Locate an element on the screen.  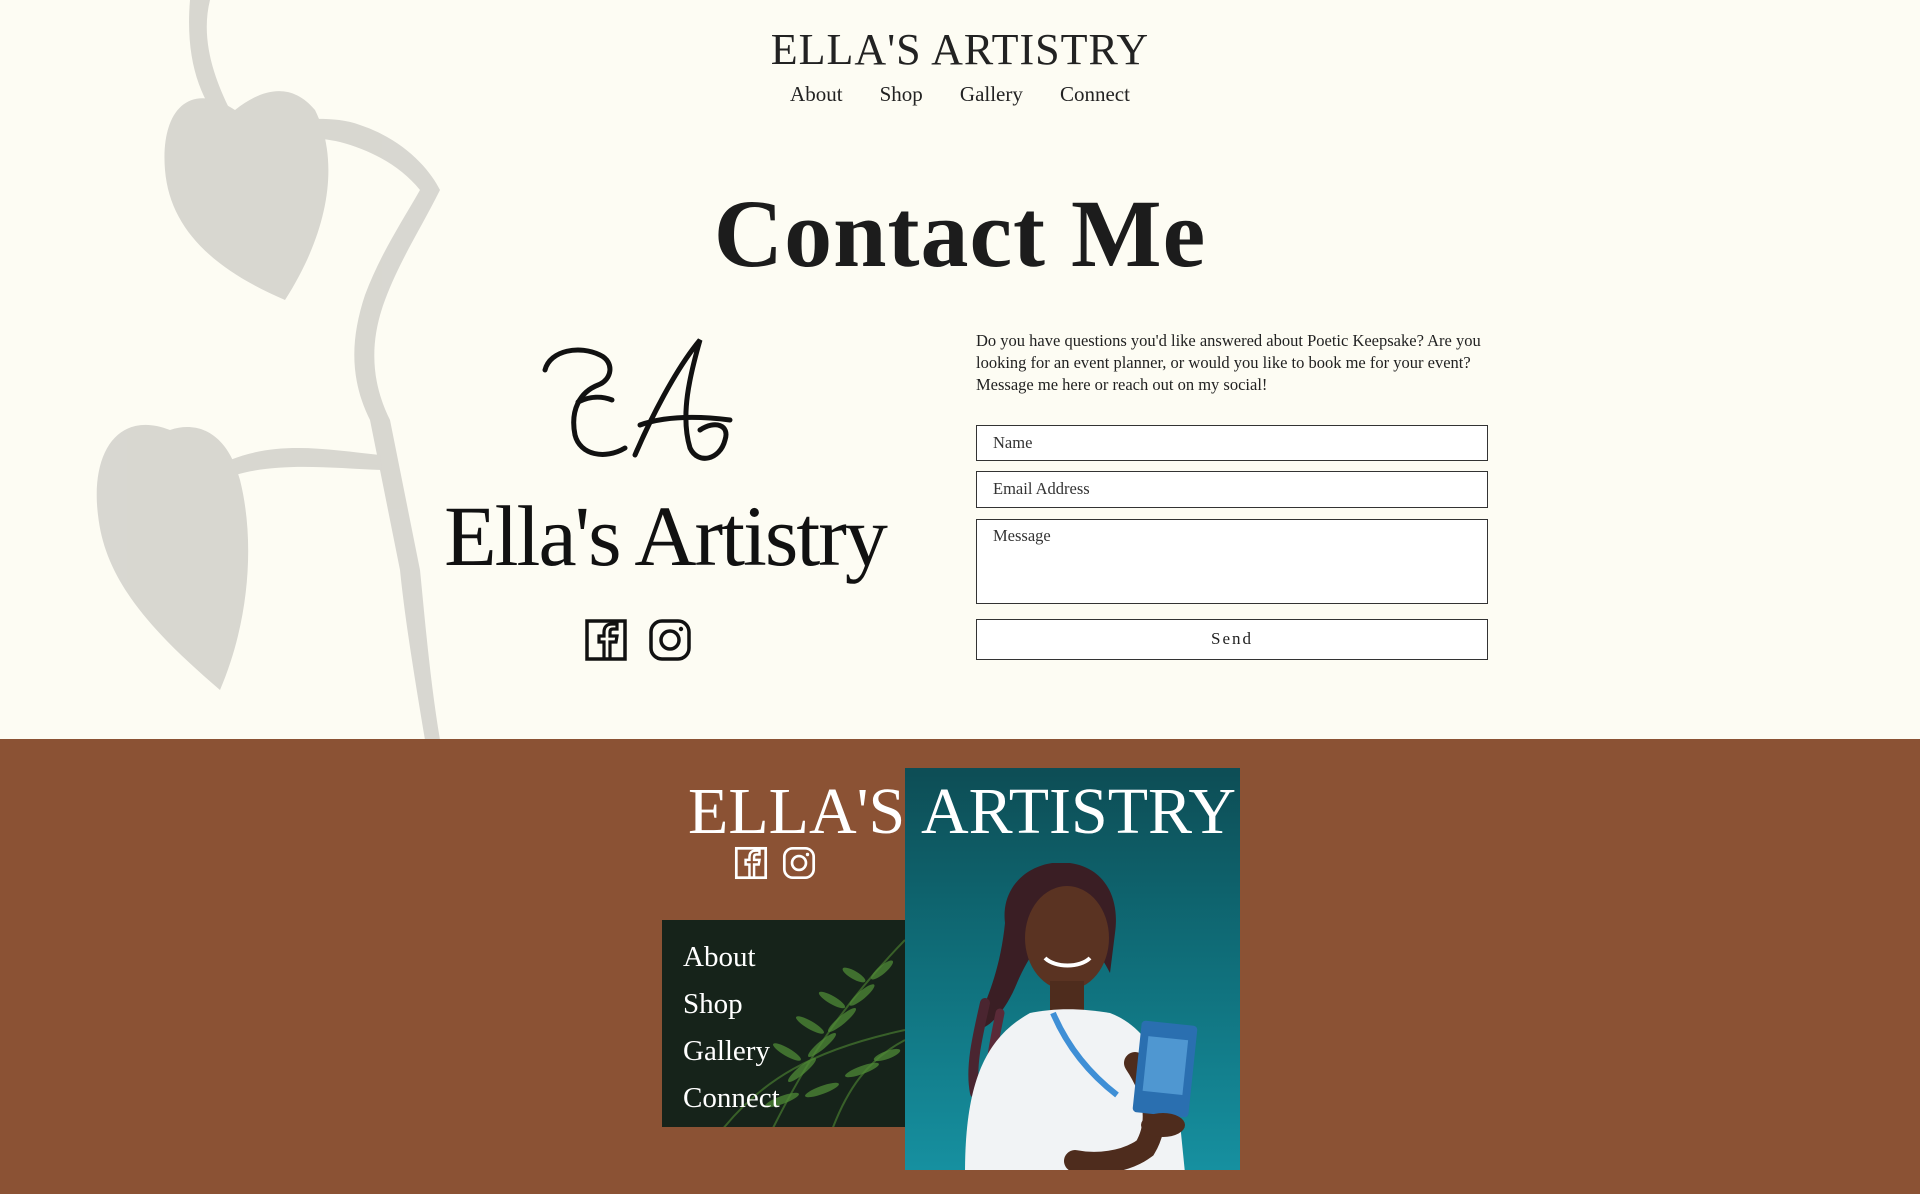
footer-brand-word-ellas: ELLA'S is located at coordinates (797, 811).